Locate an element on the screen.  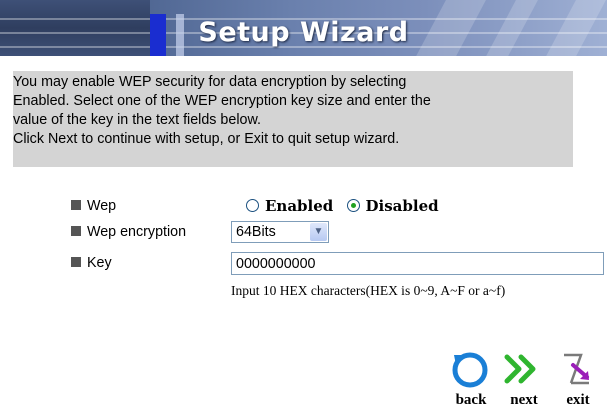
key-label: Key is located at coordinates (91, 263).